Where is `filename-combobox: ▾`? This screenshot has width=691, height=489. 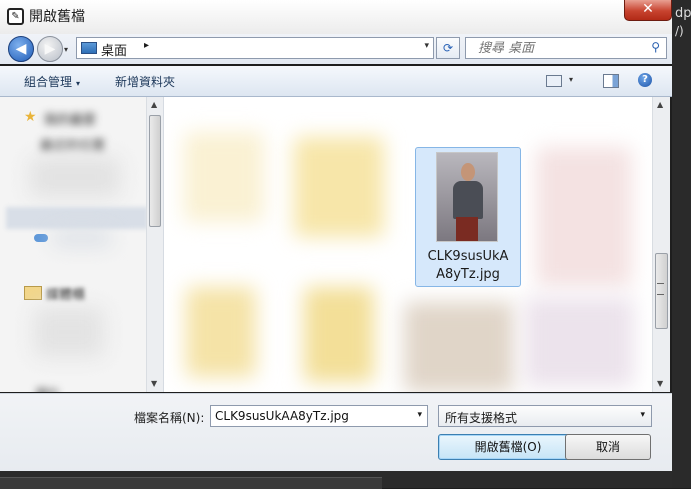 filename-combobox: ▾ is located at coordinates (319, 416).